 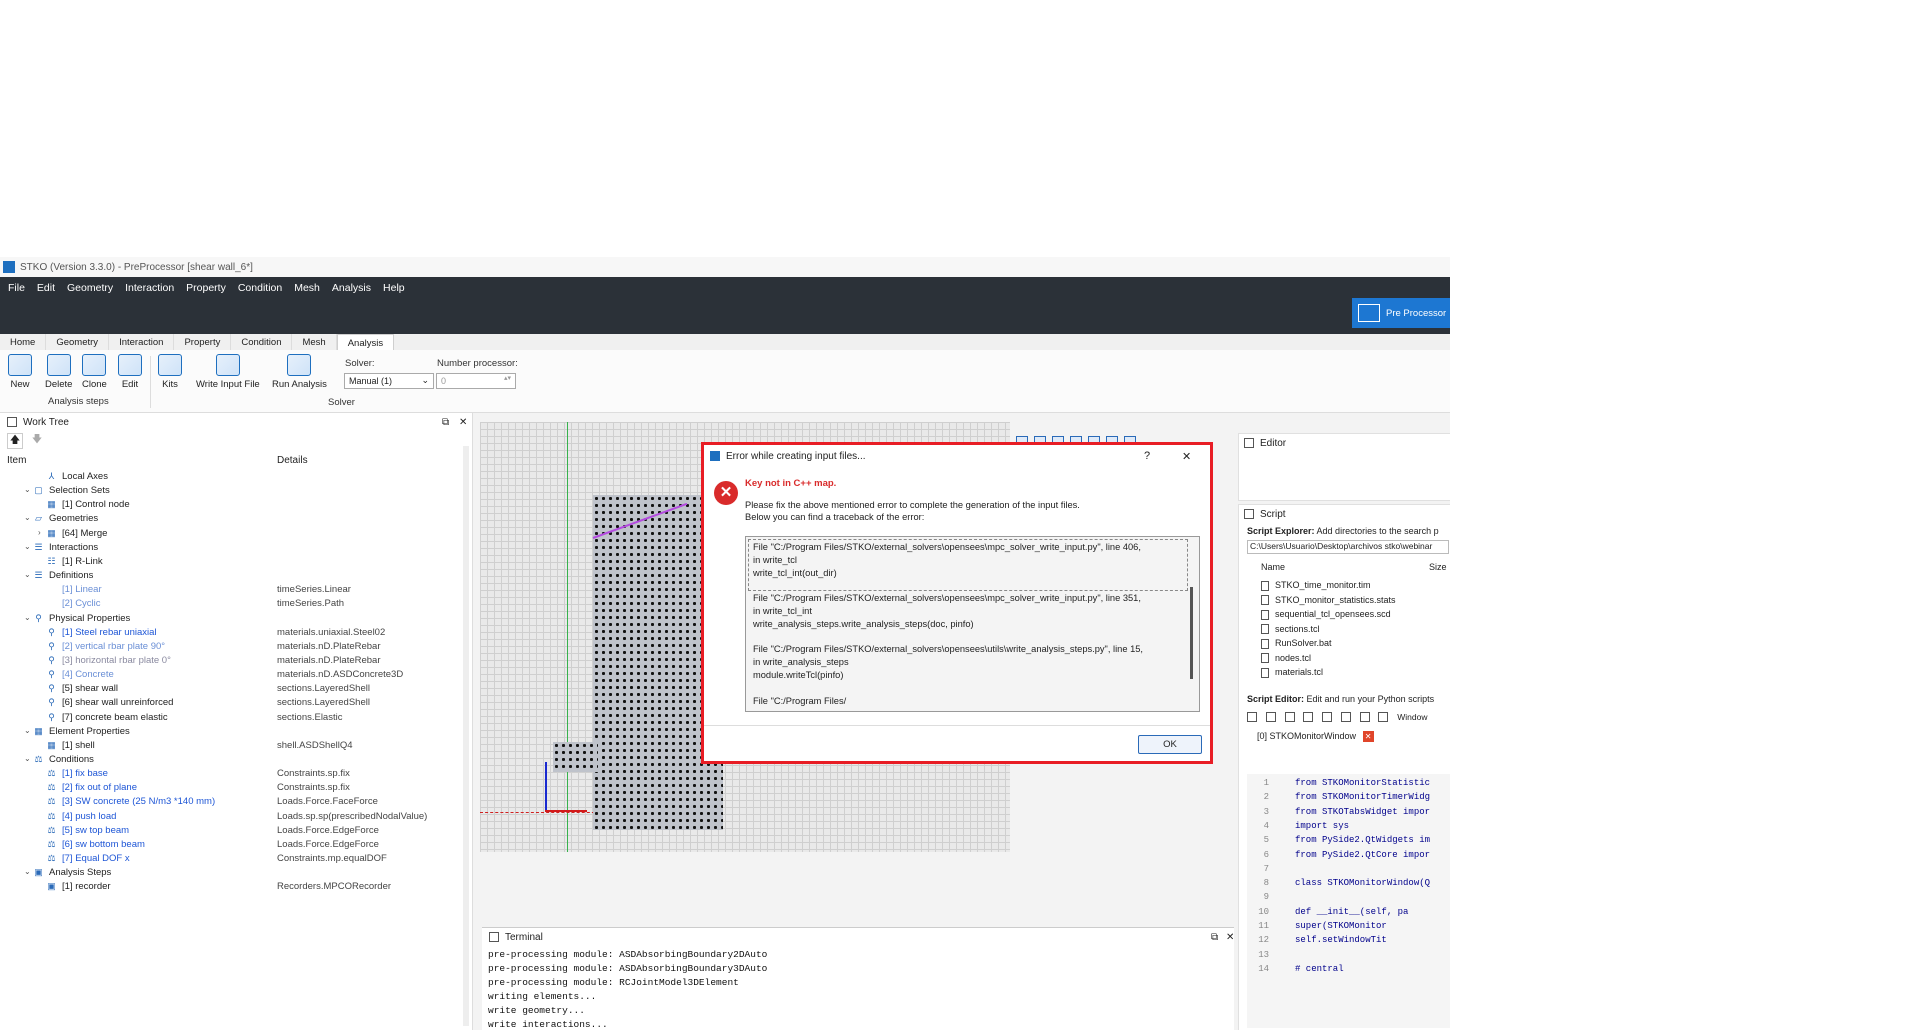 What do you see at coordinates (1290, 629) in the screenshot?
I see `script-file-item: sections.tcl` at bounding box center [1290, 629].